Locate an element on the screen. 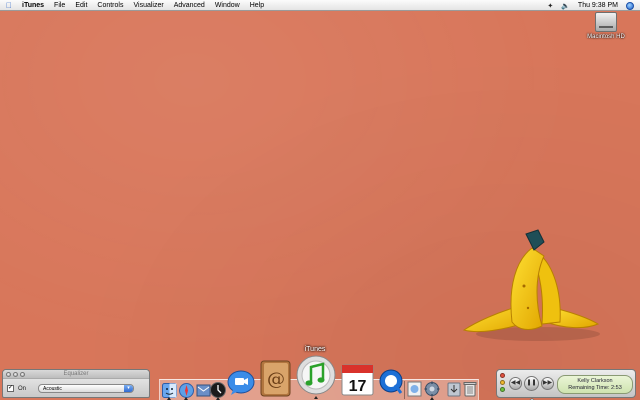 The width and height of the screenshot is (640, 400). minimize-button is located at coordinates (502, 382).